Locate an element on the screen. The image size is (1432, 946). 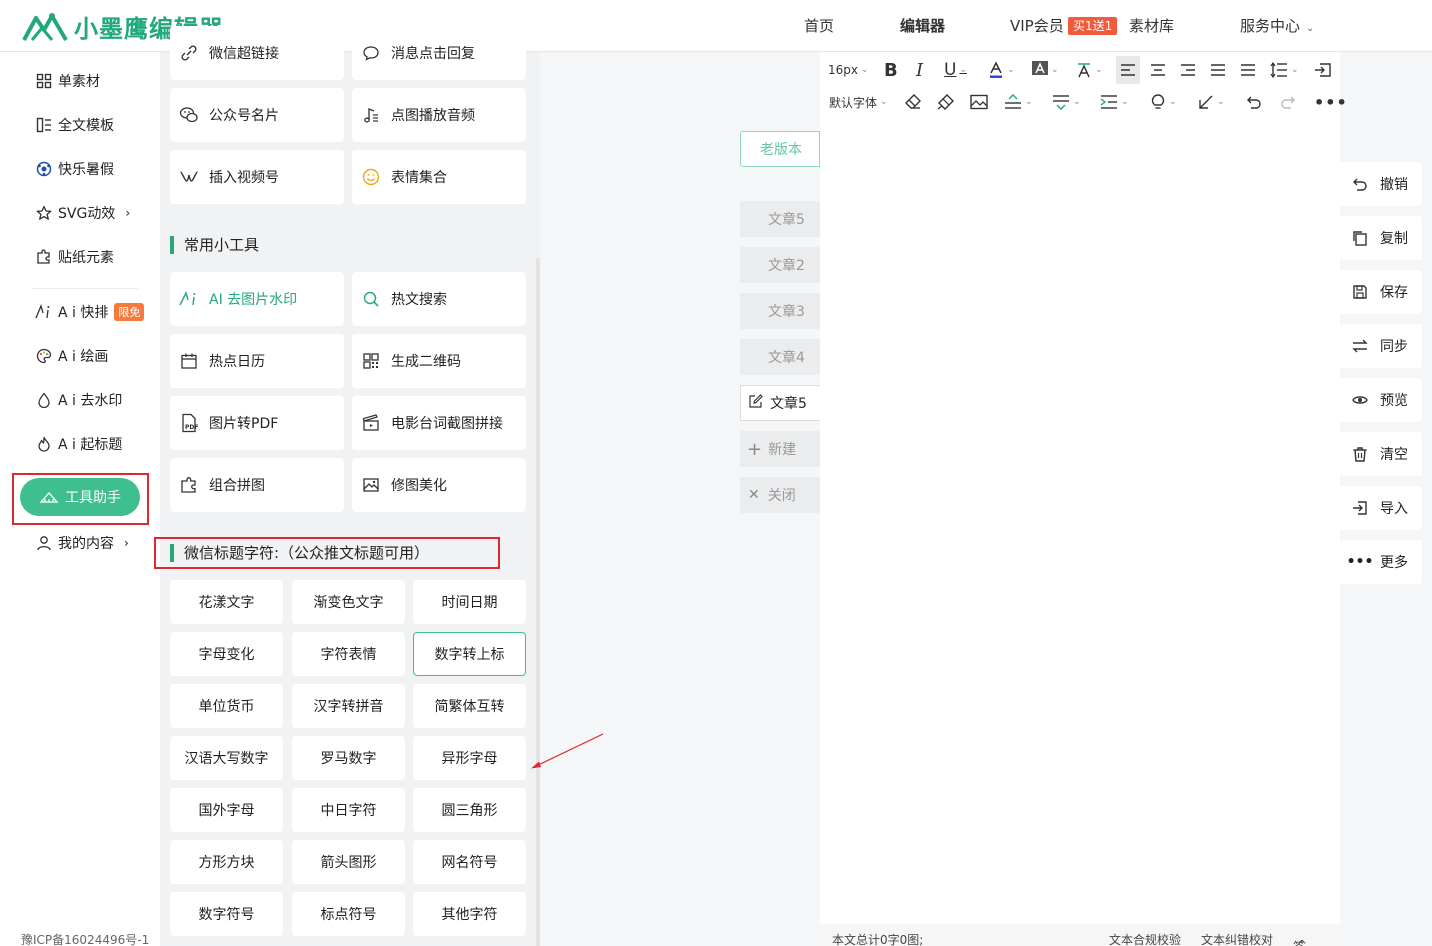
save-button: 保存 is located at coordinates (1381, 292).